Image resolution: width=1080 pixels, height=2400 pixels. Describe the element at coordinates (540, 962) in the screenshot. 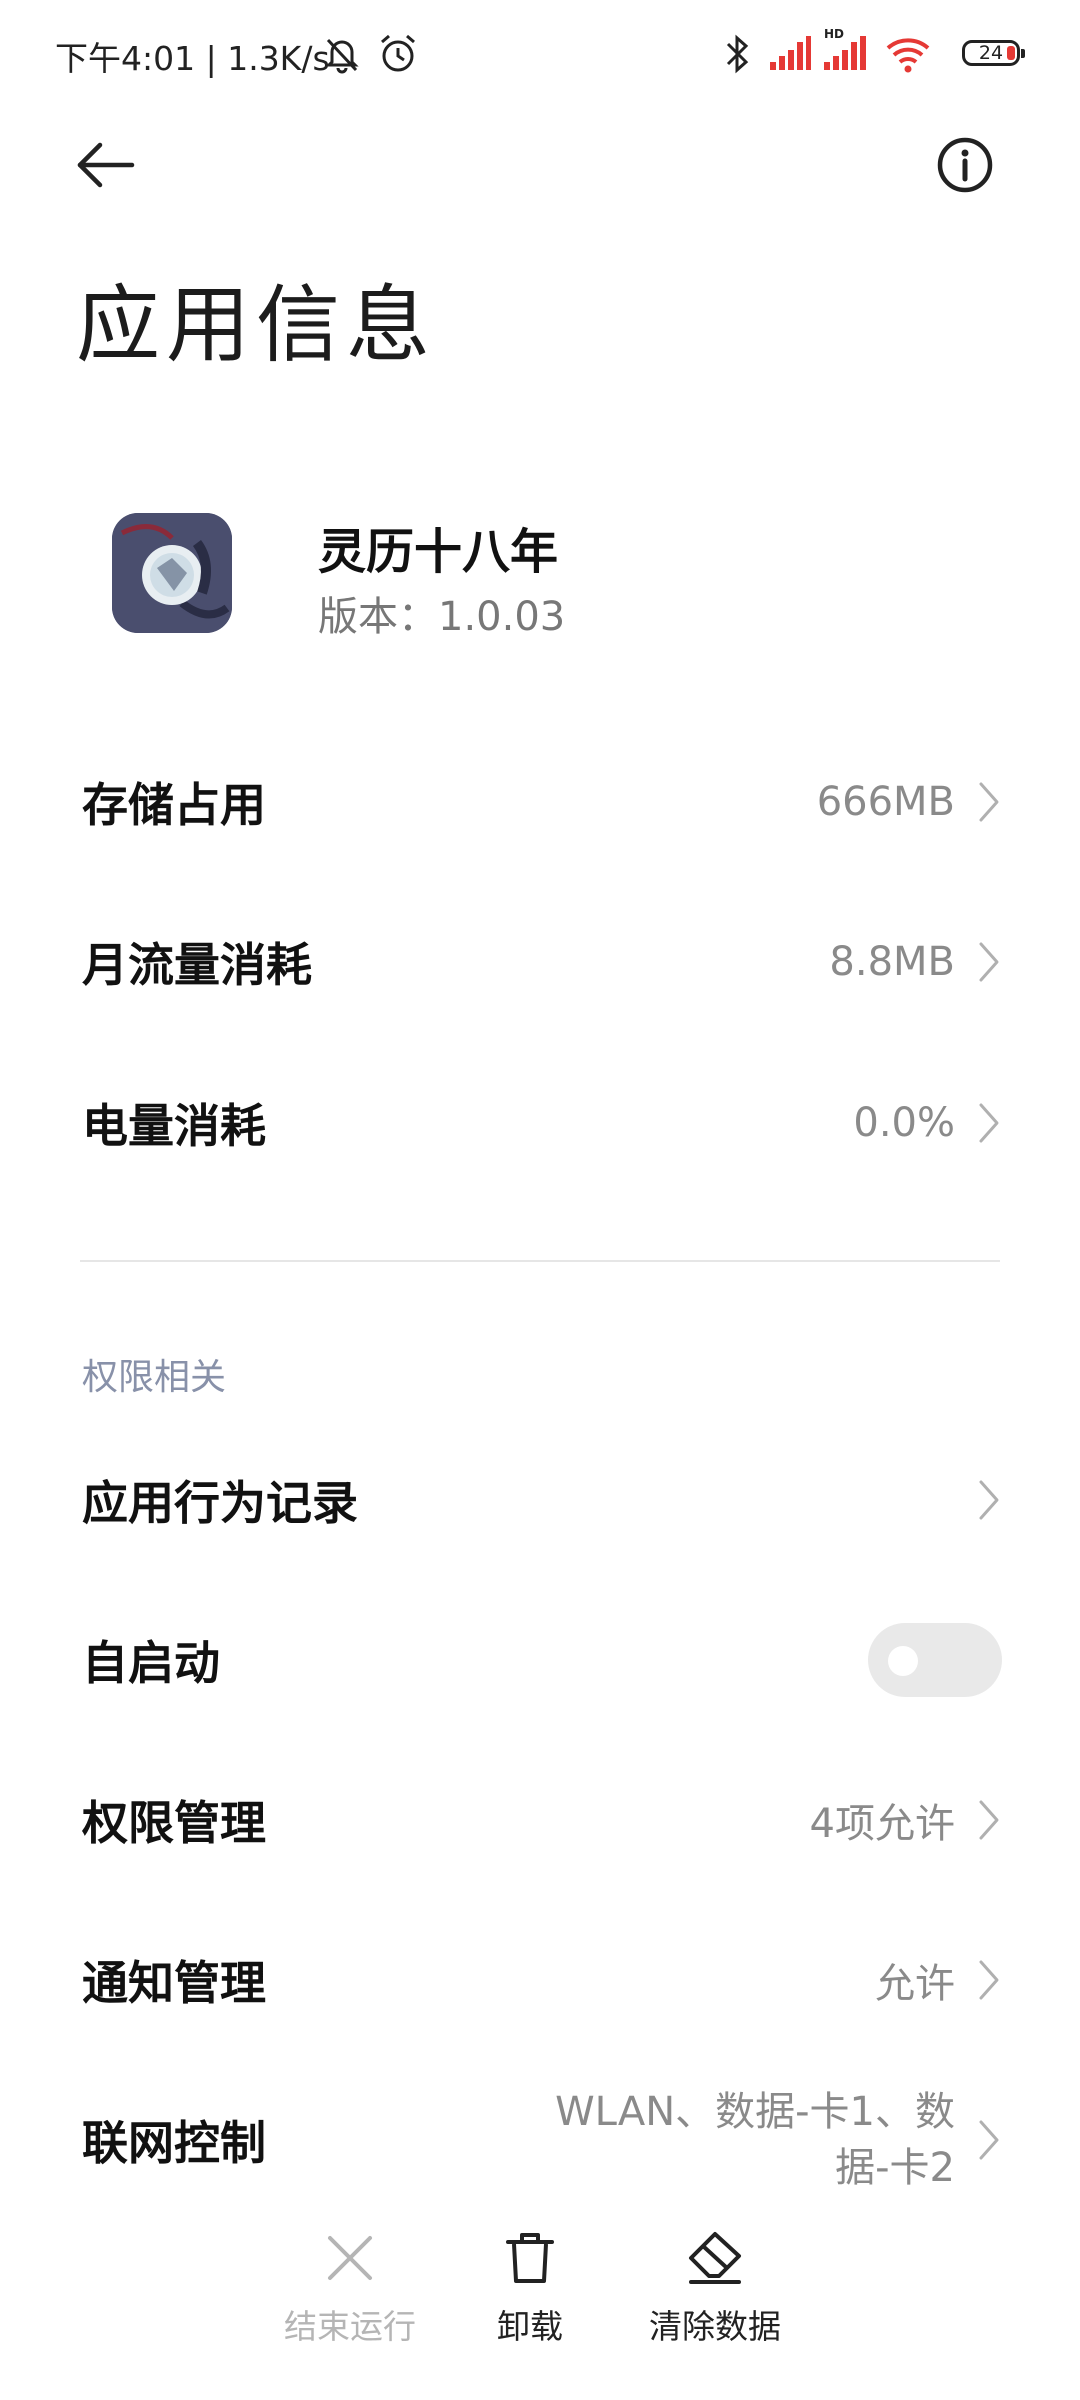

I see `row-monthly-data: 月流量消耗 8.8MB` at that location.